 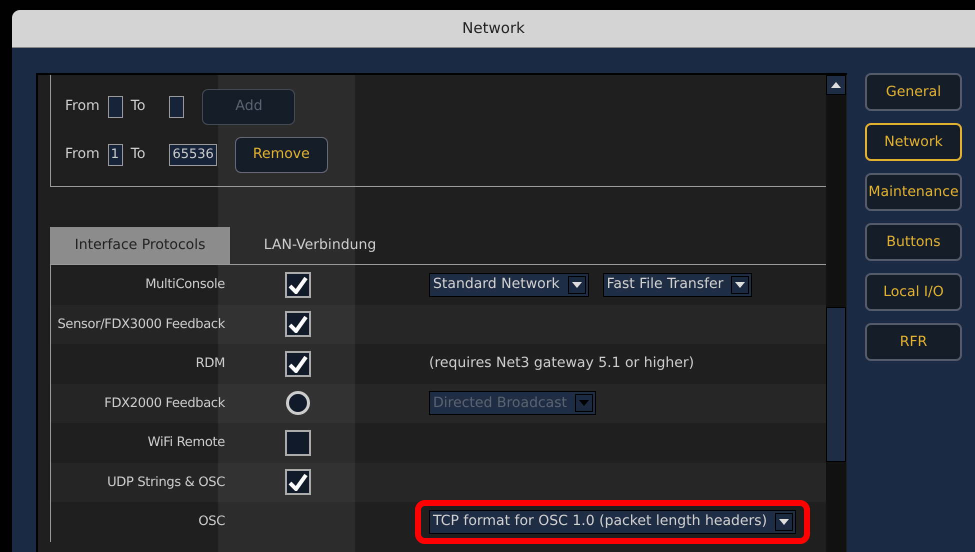 What do you see at coordinates (210, 364) in the screenshot?
I see `protocol-label: RDM` at bounding box center [210, 364].